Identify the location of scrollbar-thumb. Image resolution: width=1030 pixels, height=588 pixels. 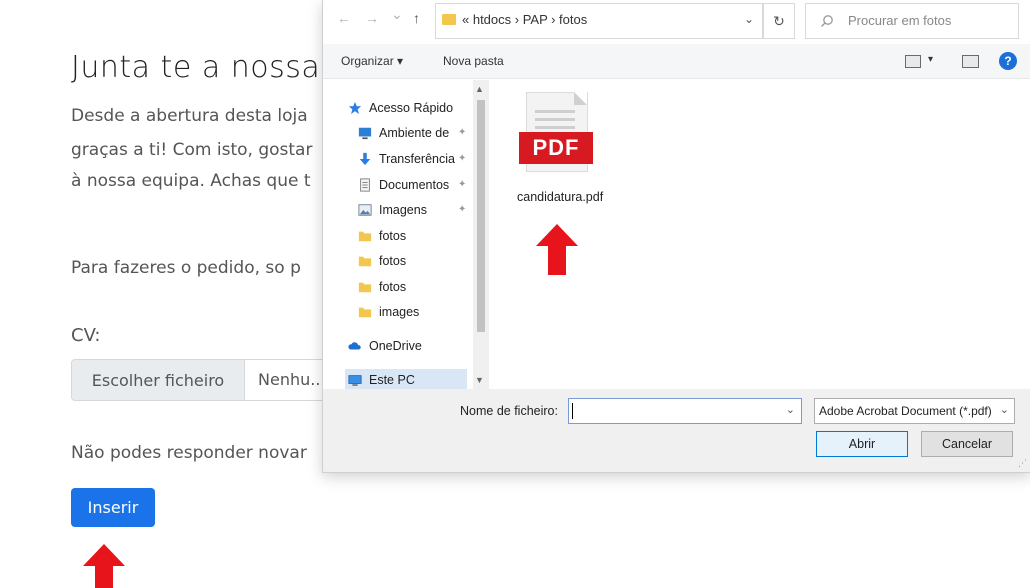
(481, 216).